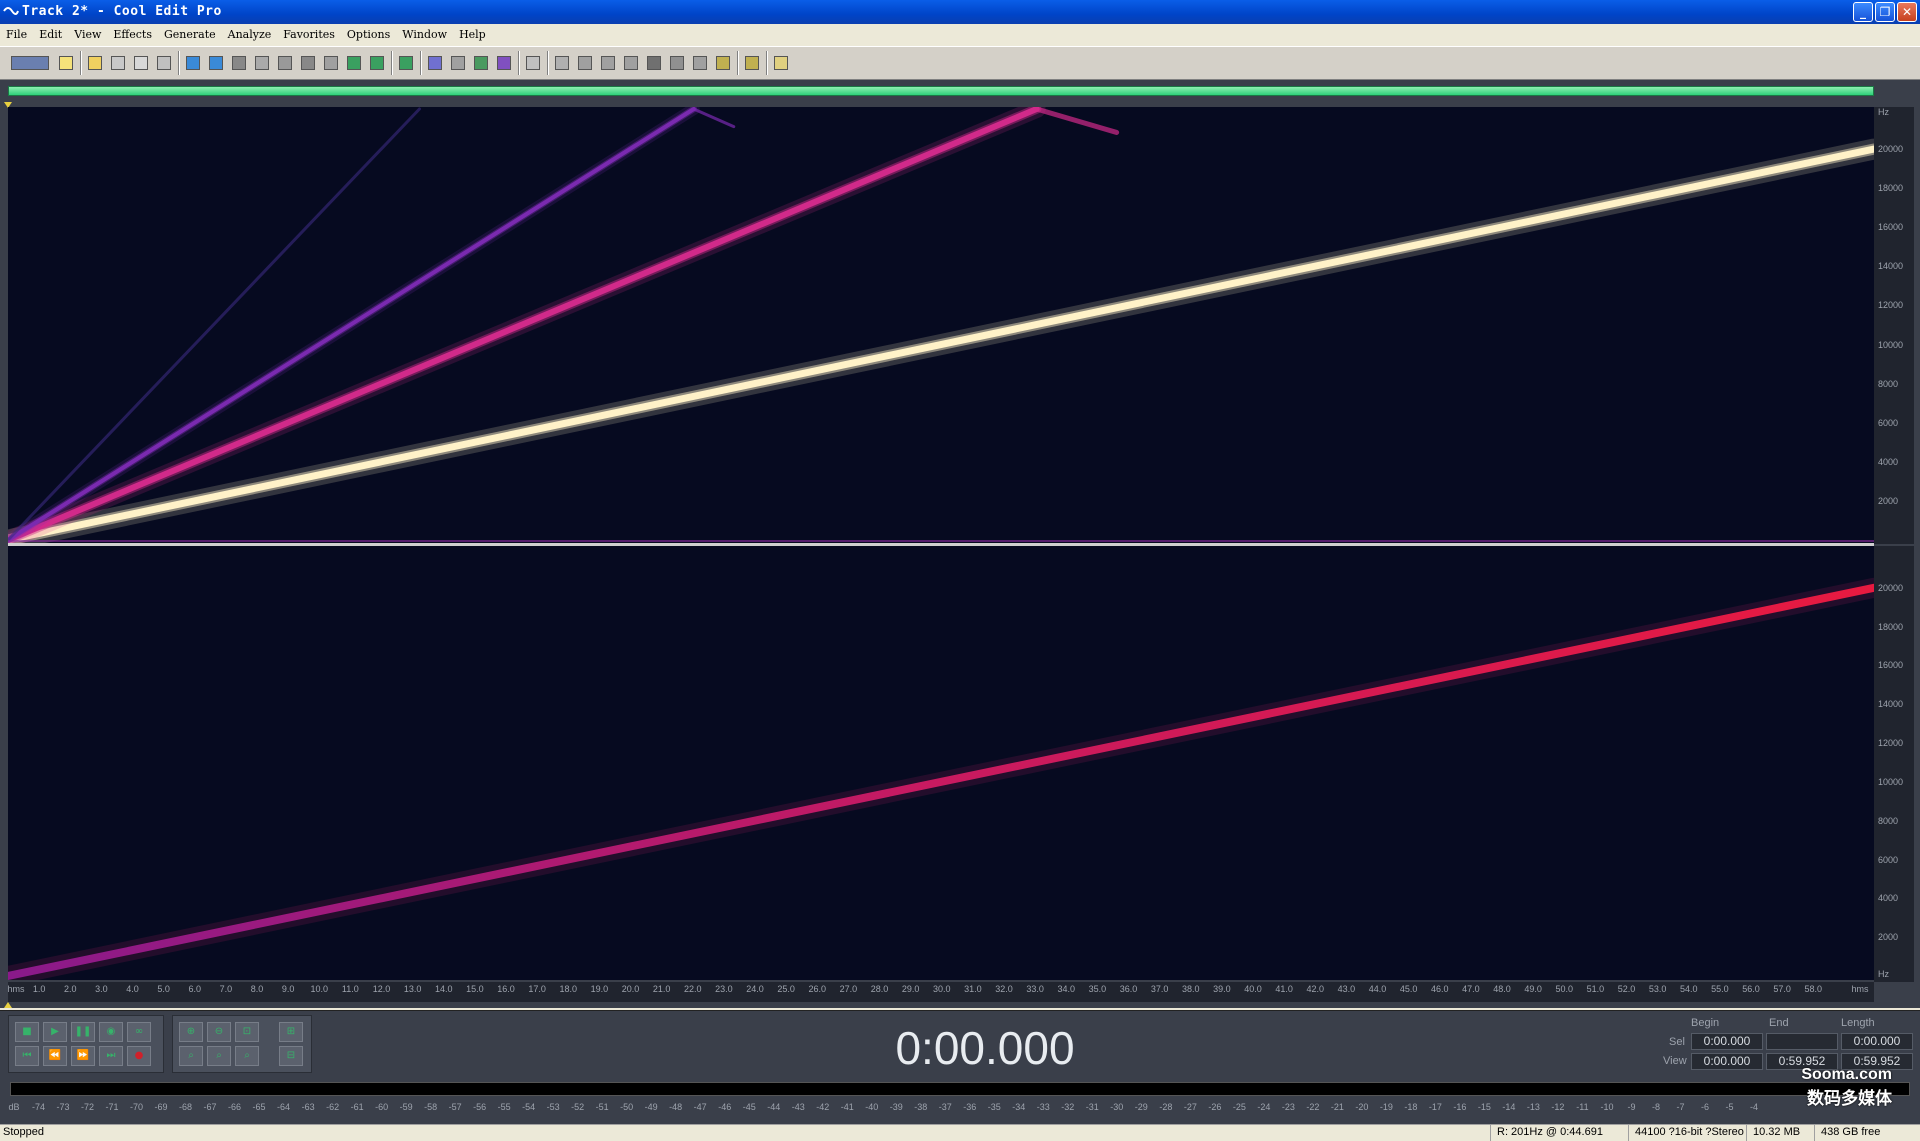 The image size is (1920, 1141). I want to click on freq-tick-label: 4000, so click(1888, 898).